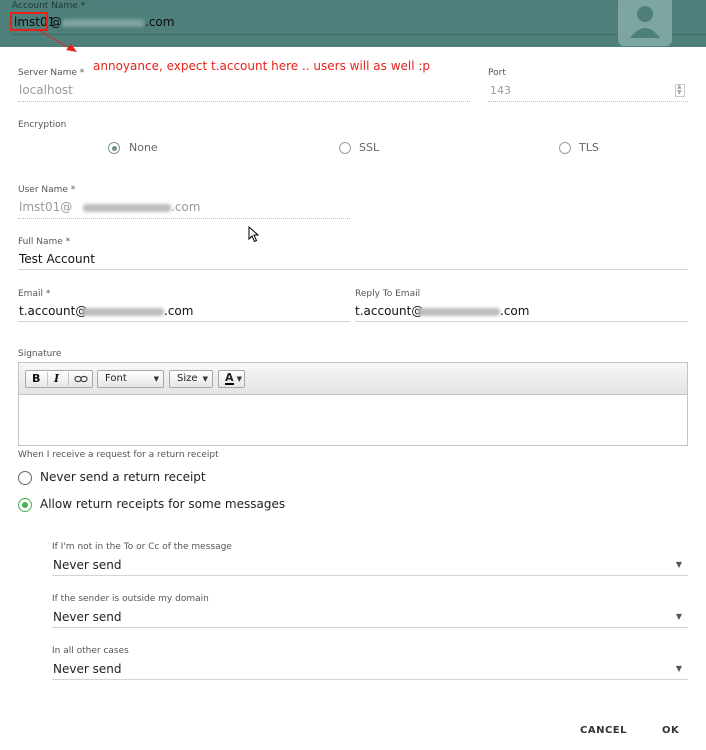 This screenshot has height=750, width=706. Describe the element at coordinates (187, 378) in the screenshot. I see `size-dropdown-label: Size` at that location.